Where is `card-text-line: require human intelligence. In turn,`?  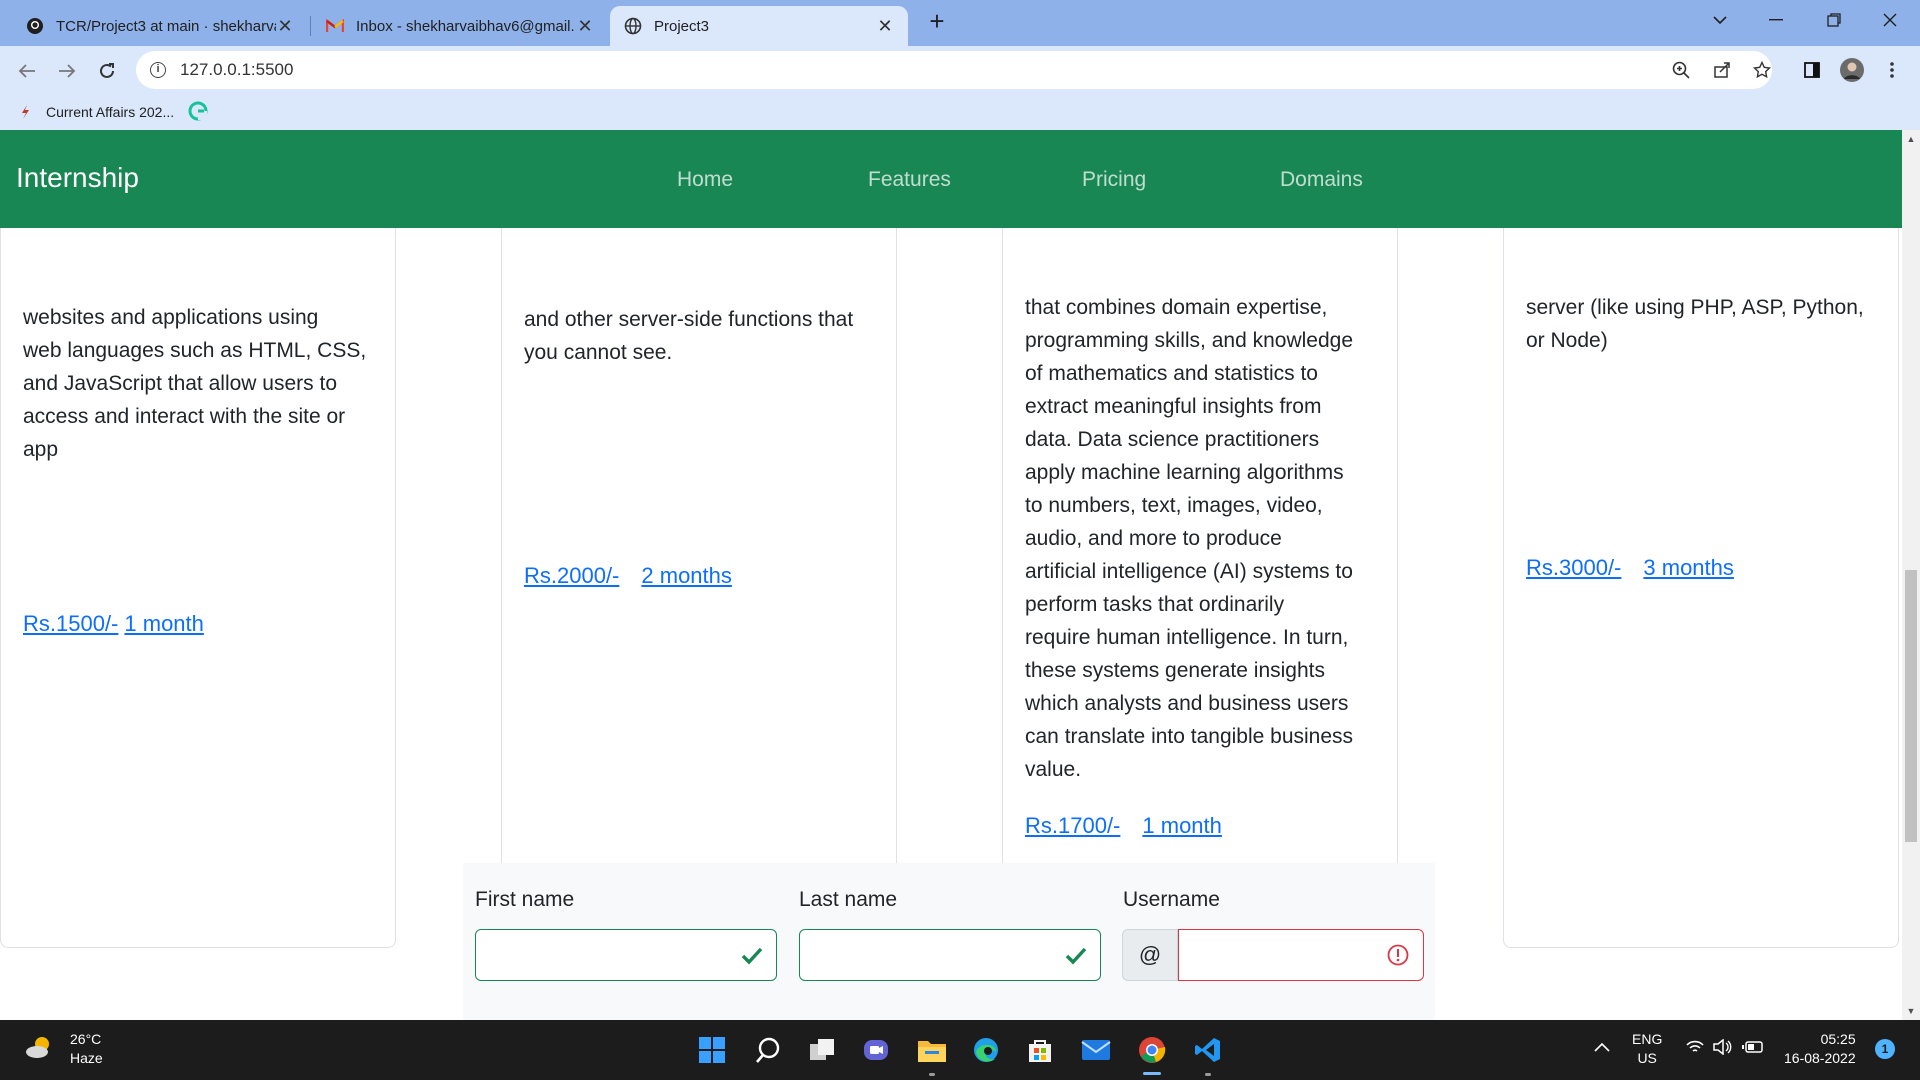 card-text-line: require human intelligence. In turn, is located at coordinates (1187, 637).